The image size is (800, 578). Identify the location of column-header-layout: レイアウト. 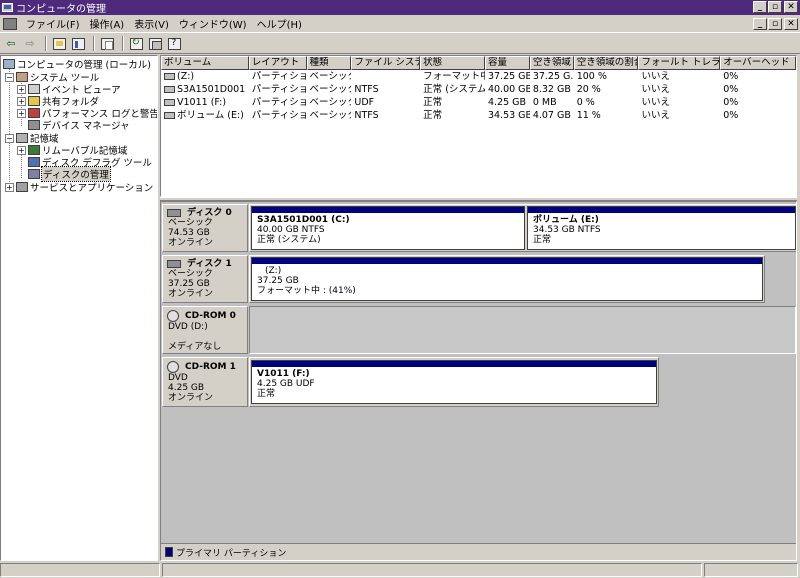
(277, 63).